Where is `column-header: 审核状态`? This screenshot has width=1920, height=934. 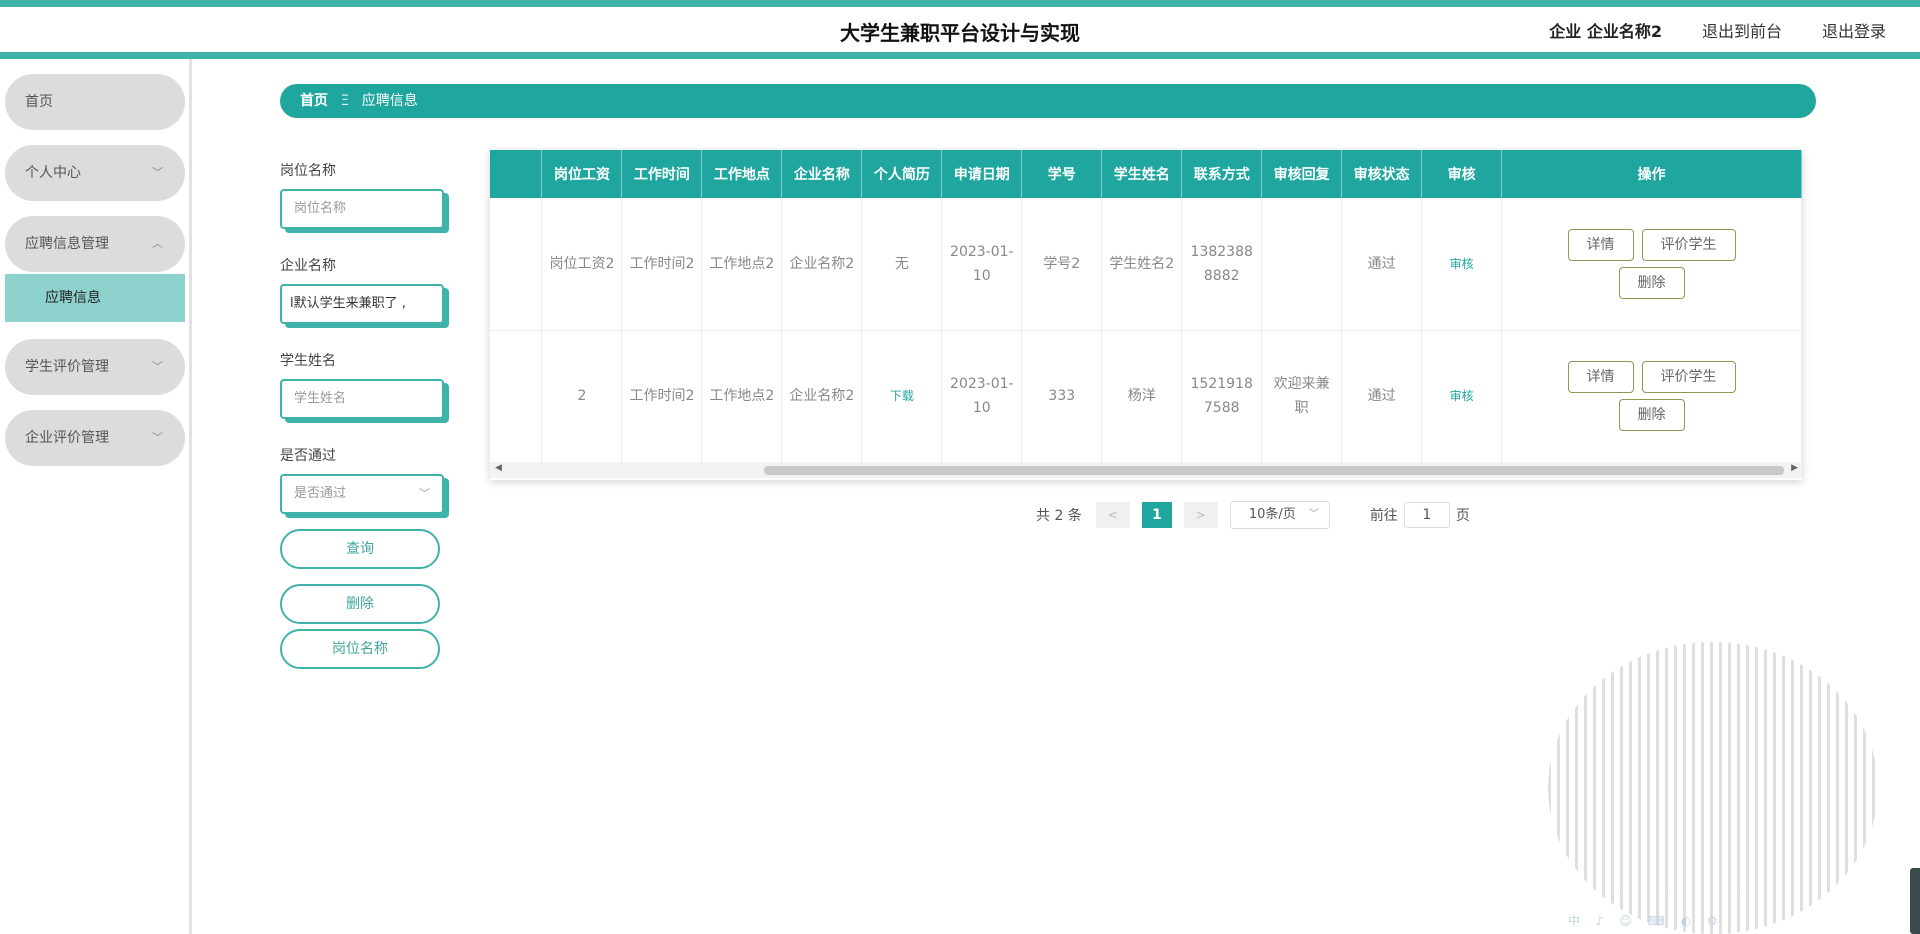
column-header: 审核状态 is located at coordinates (1382, 174).